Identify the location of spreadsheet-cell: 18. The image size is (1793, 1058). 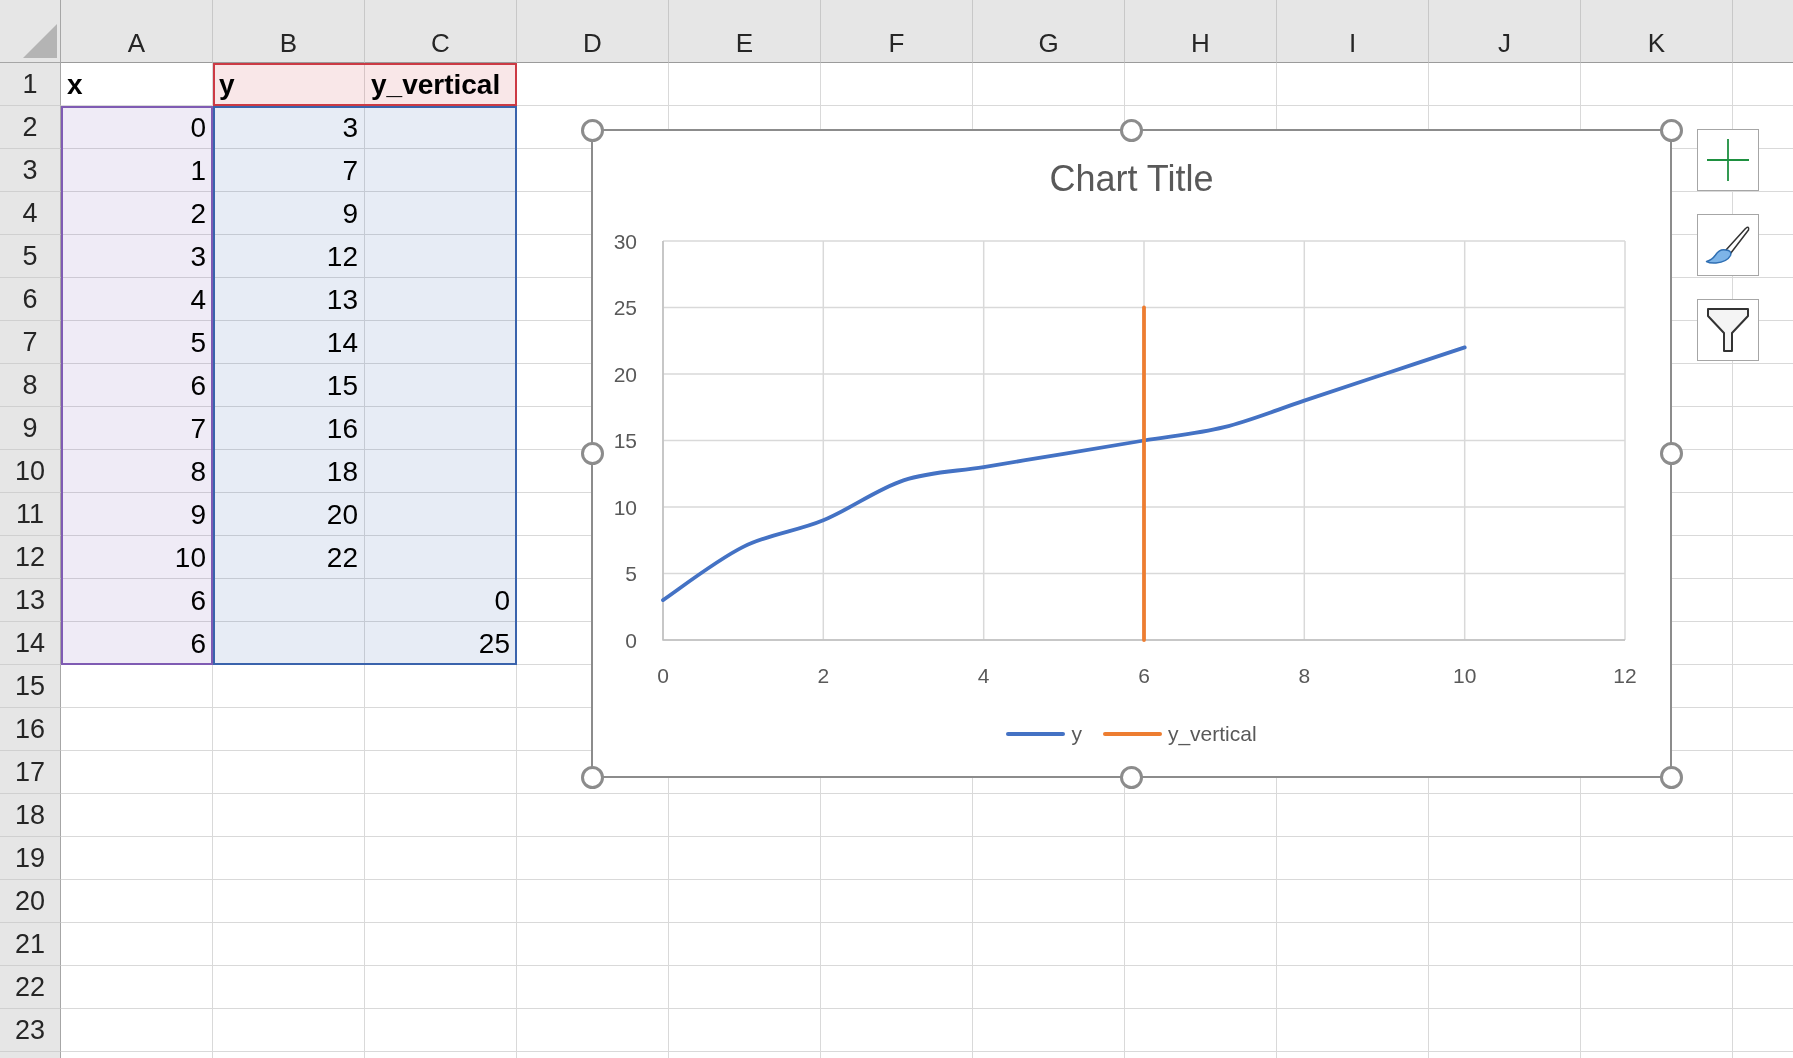
(289, 471).